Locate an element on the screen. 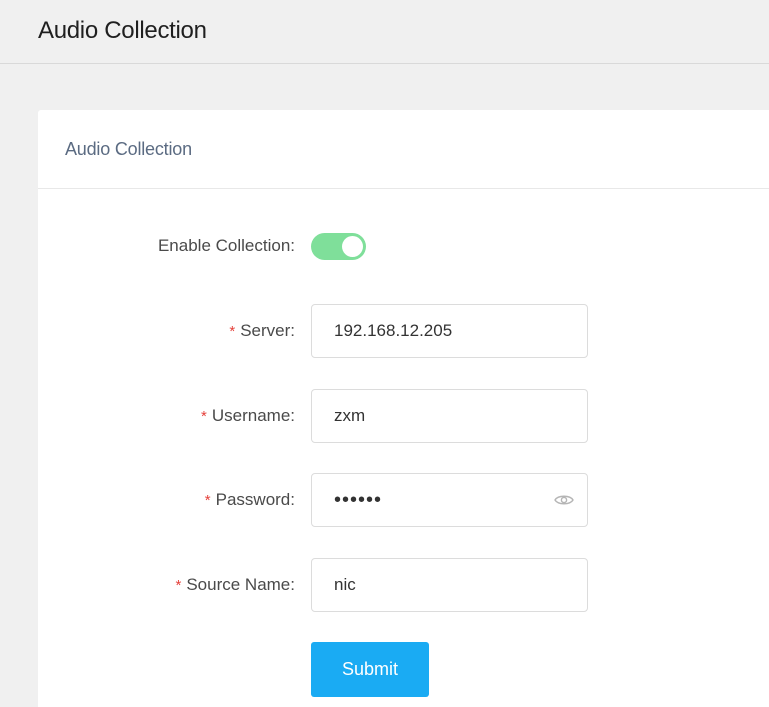 The width and height of the screenshot is (769, 707). card-title: Audio Collection is located at coordinates (128, 149).